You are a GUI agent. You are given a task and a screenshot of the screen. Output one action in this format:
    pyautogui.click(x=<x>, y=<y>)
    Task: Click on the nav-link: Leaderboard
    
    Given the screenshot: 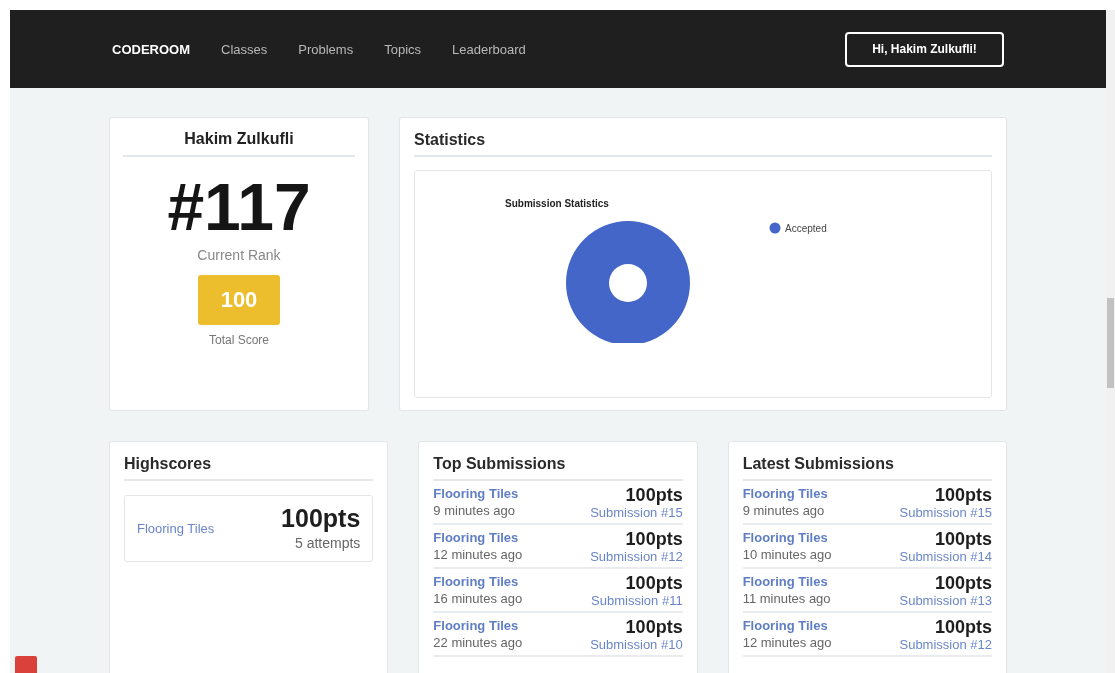 What is the action you would take?
    pyautogui.click(x=489, y=49)
    